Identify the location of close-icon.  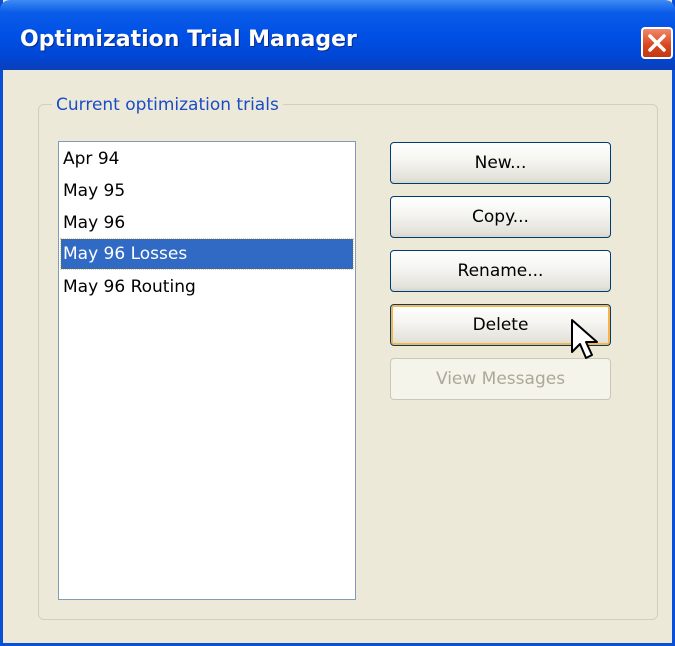
(657, 43).